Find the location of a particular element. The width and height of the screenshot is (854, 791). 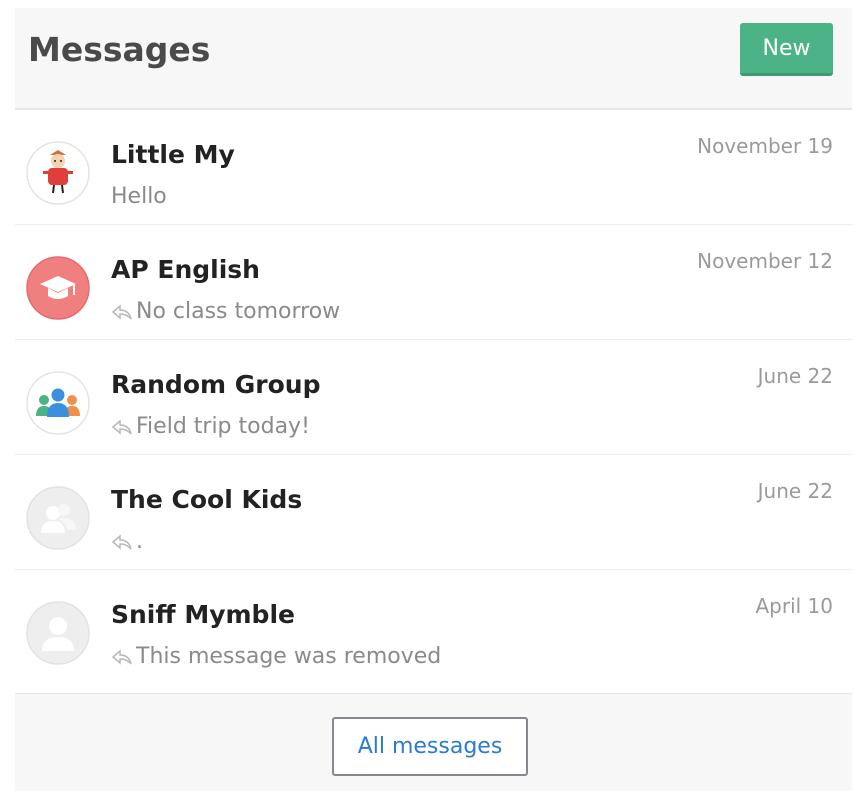

conversation-row: AP English No class tomorrow November 12 is located at coordinates (433, 282).